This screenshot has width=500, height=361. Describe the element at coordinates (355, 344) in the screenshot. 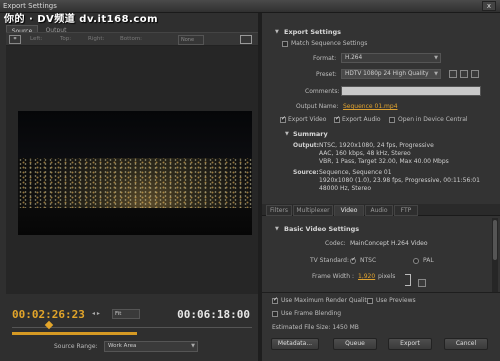

I see `queue-button: Queue` at that location.